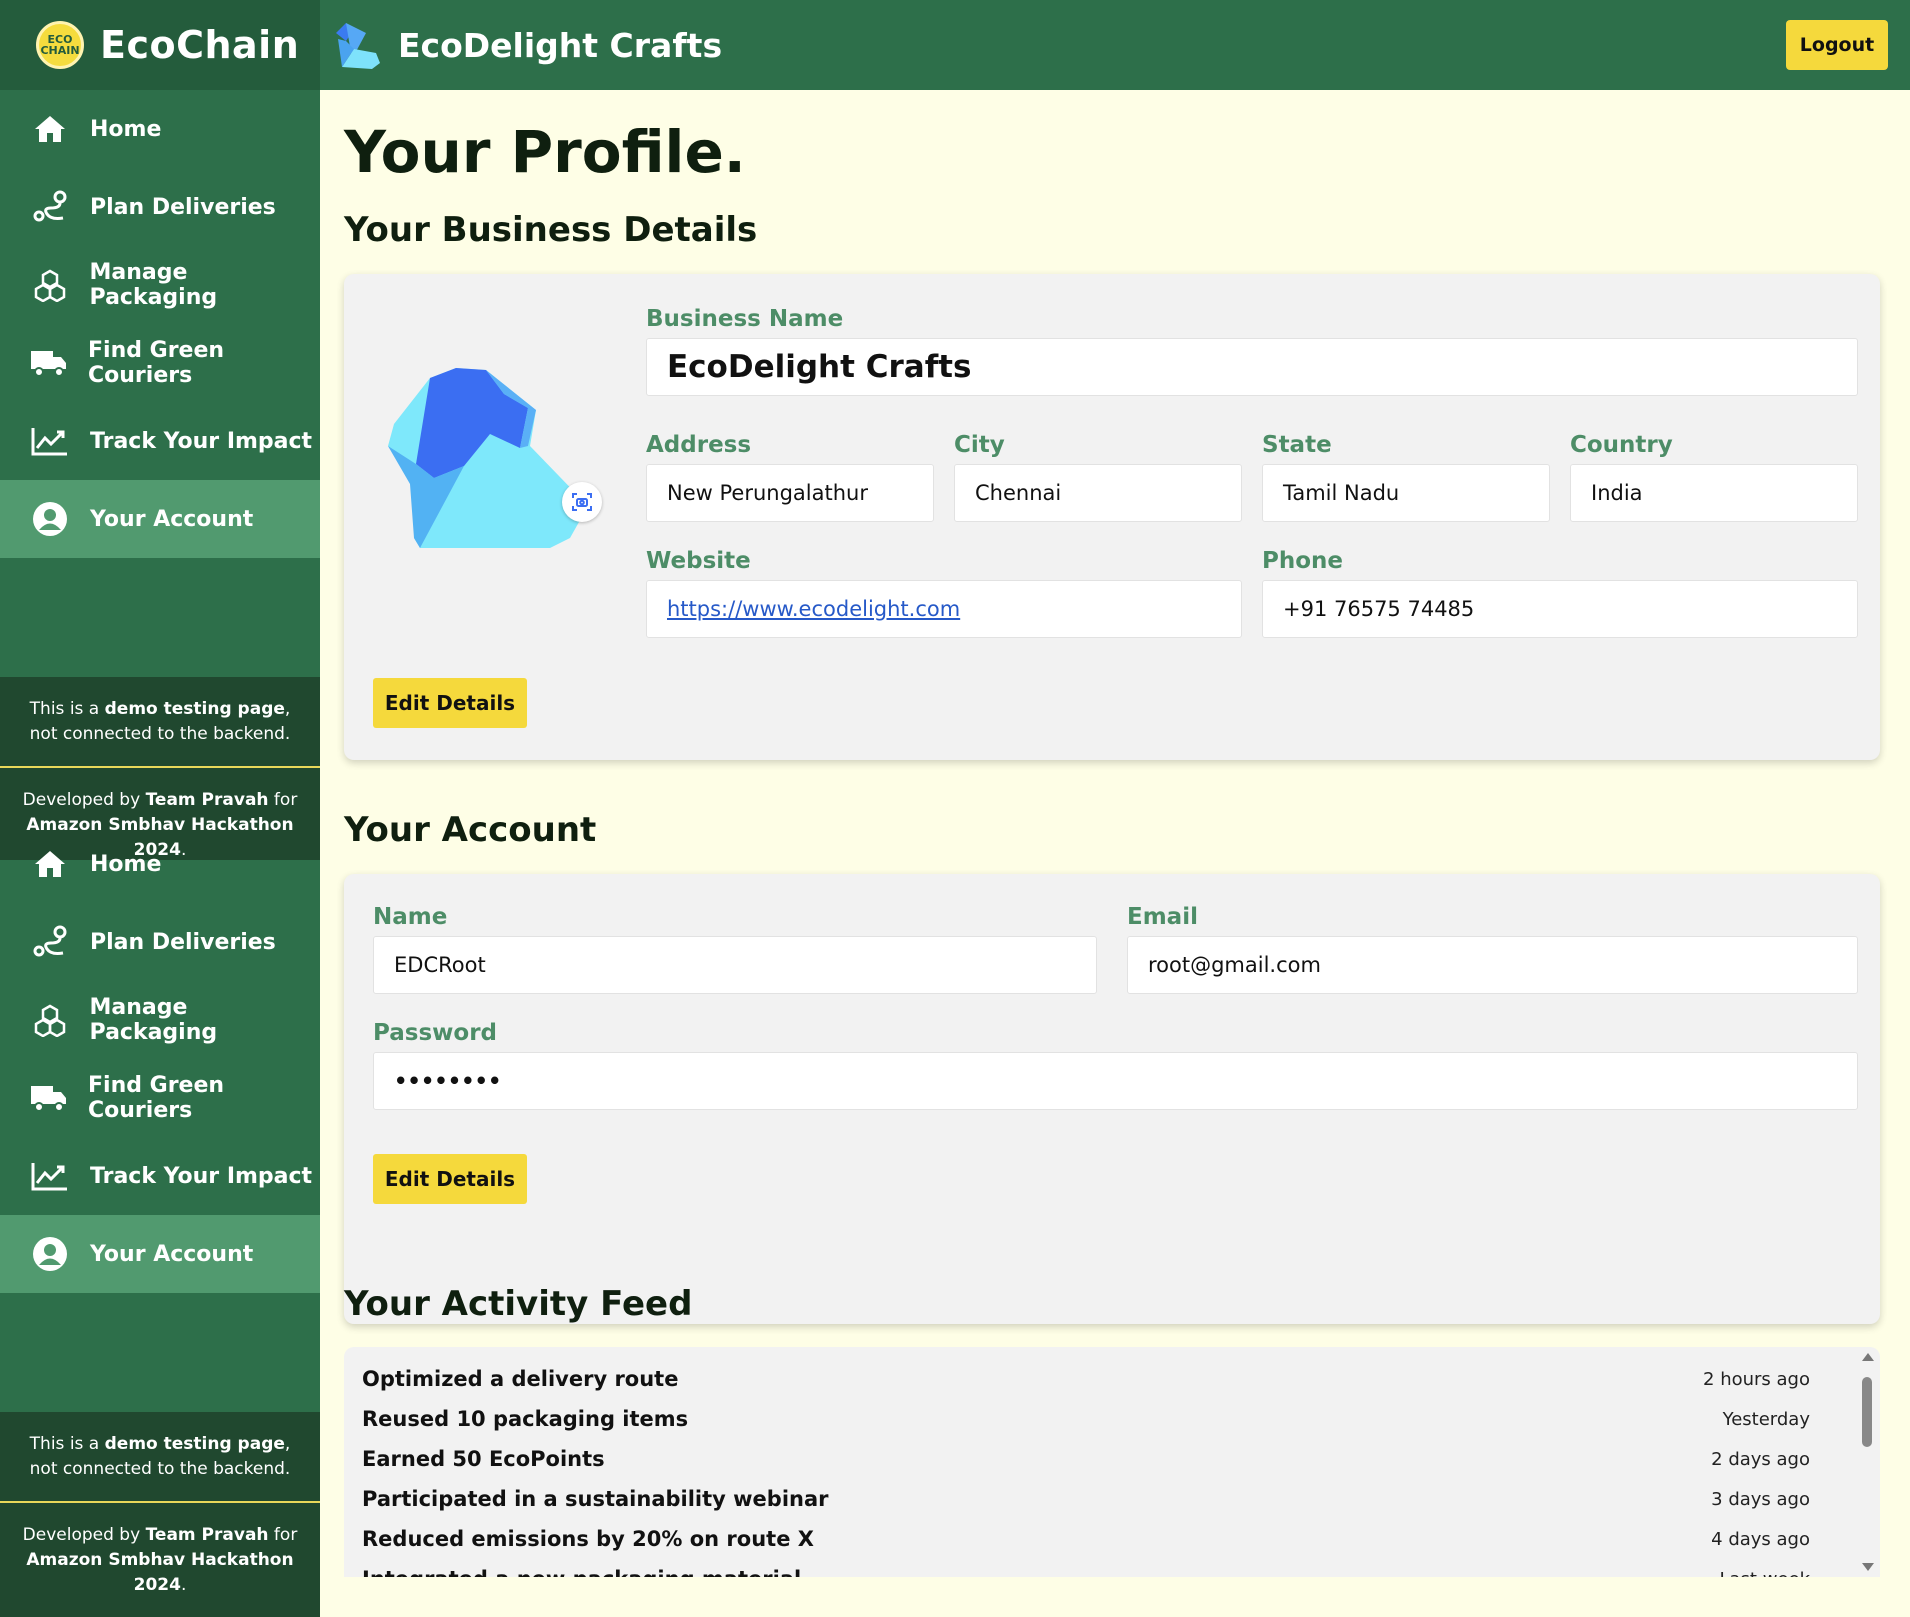 The width and height of the screenshot is (1910, 1617). I want to click on business-section-title: Your Business Details, so click(551, 230).